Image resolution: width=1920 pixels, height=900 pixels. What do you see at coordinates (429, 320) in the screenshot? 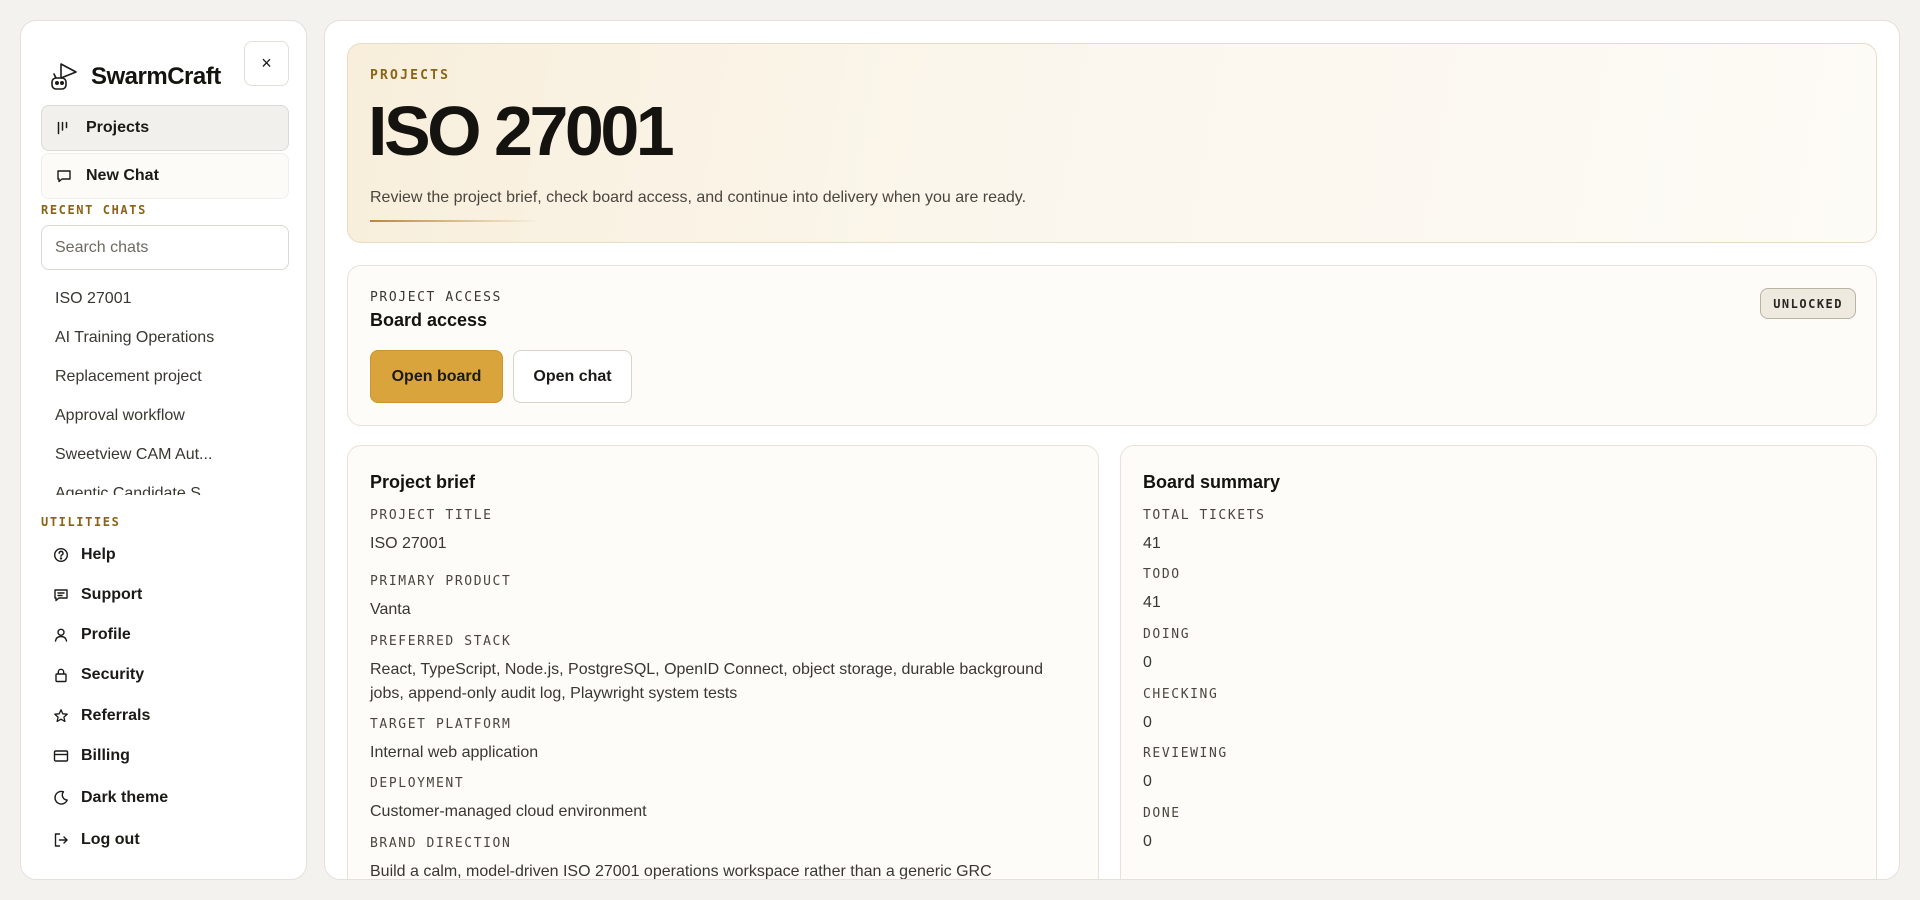
I see `access-title: Board access` at bounding box center [429, 320].